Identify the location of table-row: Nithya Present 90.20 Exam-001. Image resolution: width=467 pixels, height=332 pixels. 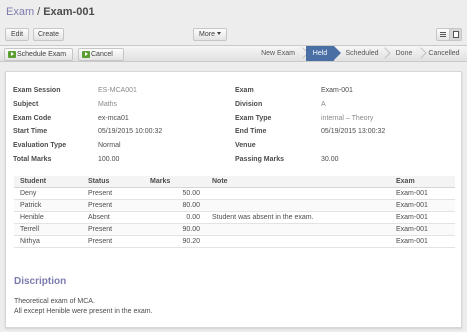
(234, 241).